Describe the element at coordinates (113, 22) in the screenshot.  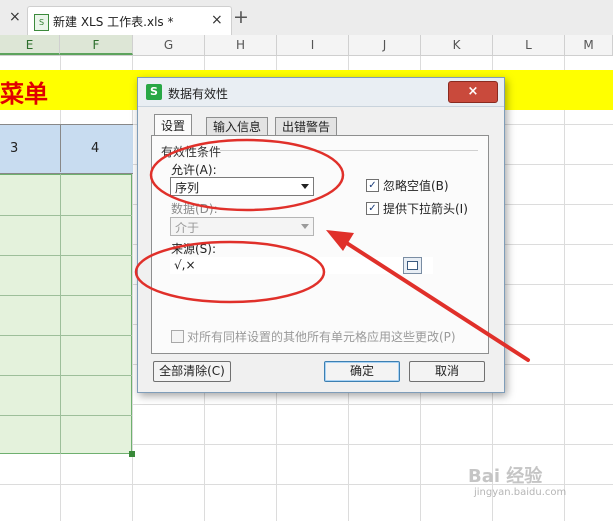
I see `document-tab-title: 新建 XLS 工作表.xls *` at that location.